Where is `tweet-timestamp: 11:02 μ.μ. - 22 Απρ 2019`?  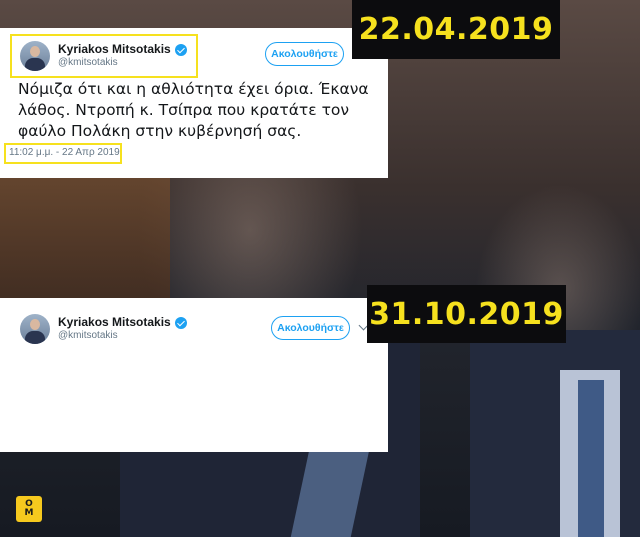 tweet-timestamp: 11:02 μ.μ. - 22 Απρ 2019 is located at coordinates (64, 152).